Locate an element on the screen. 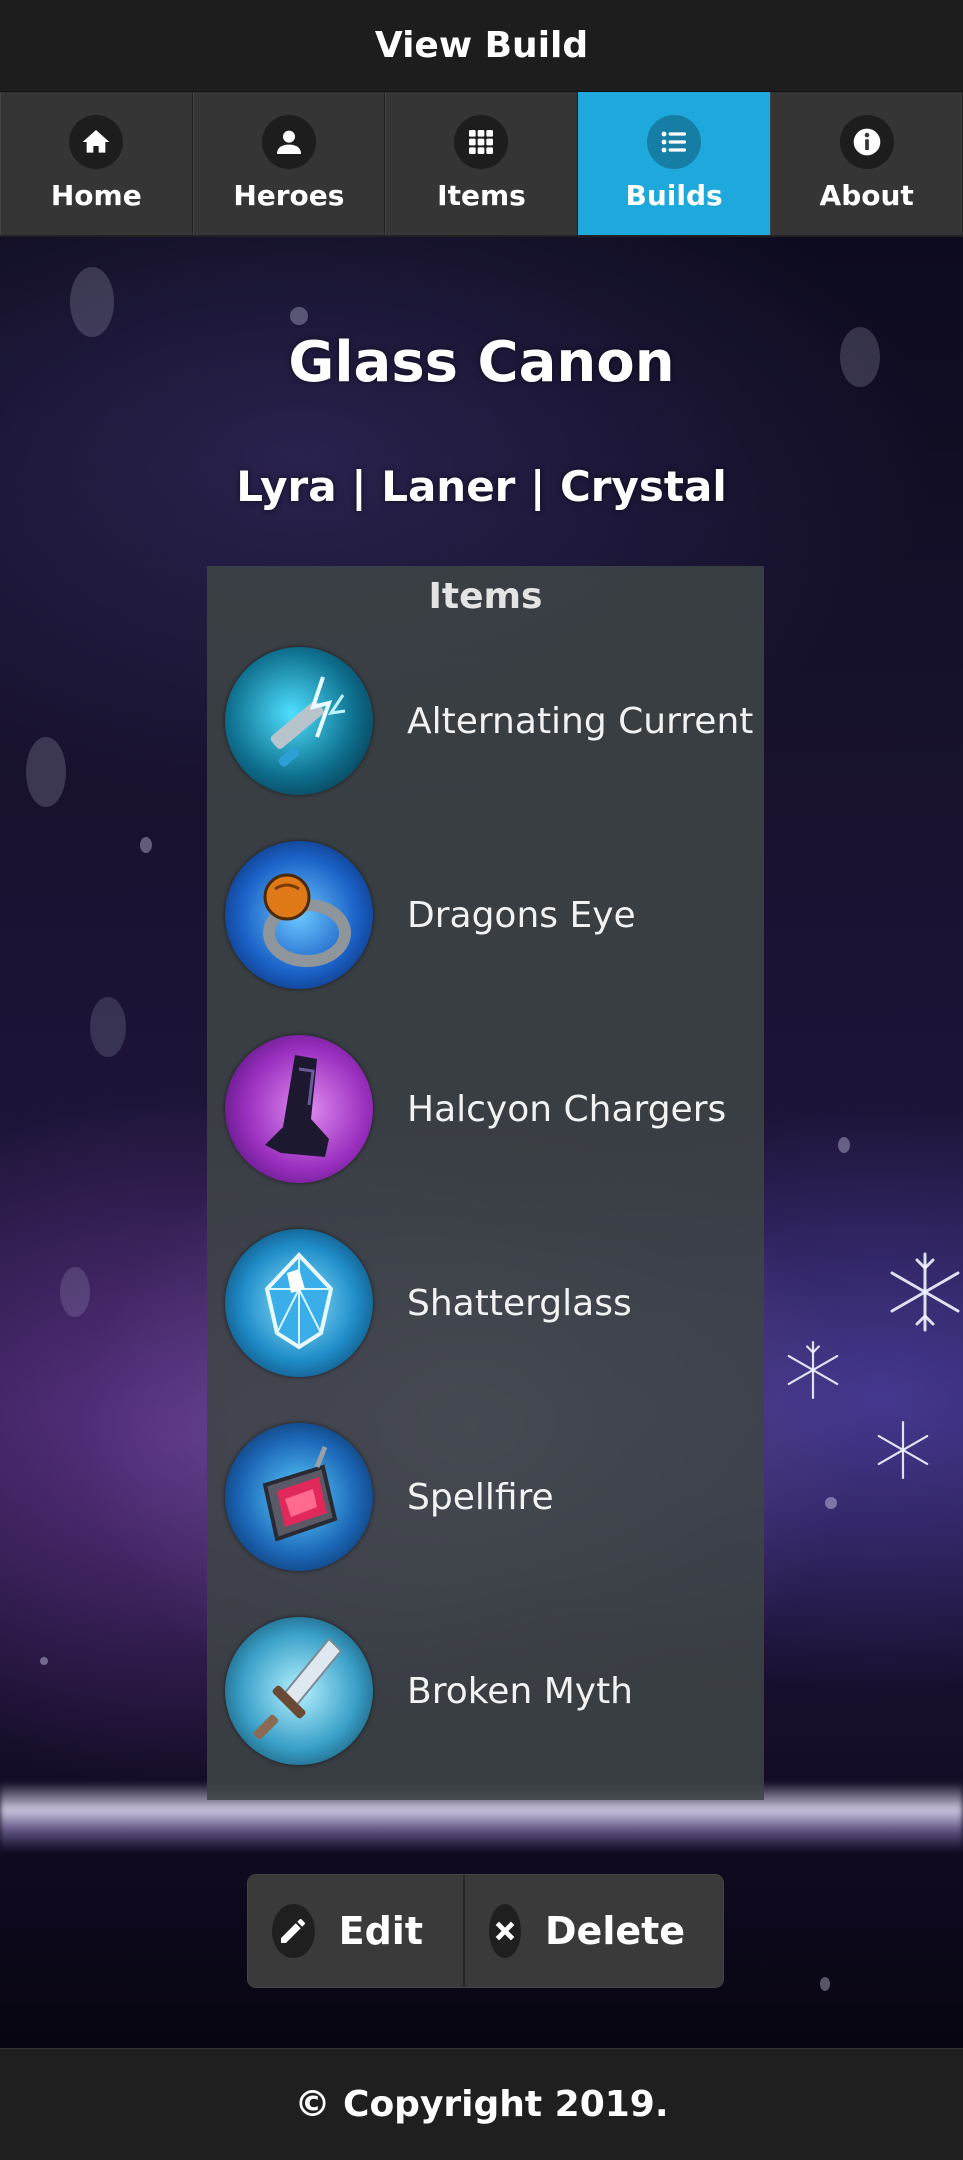 Image resolution: width=963 pixels, height=2160 pixels. dragons-eye-icon is located at coordinates (299, 915).